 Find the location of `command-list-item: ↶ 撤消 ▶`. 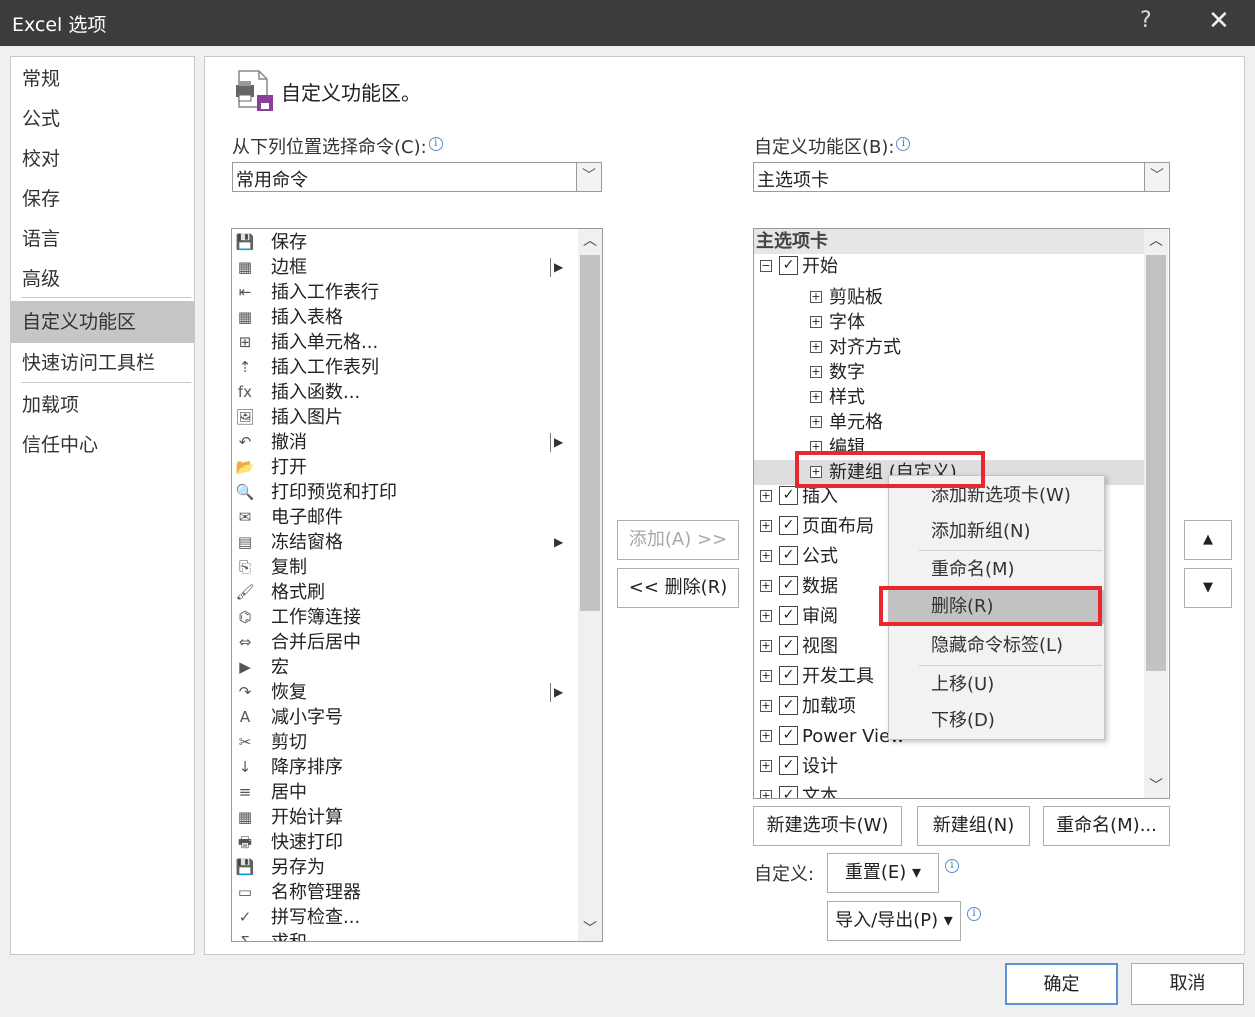

command-list-item: ↶ 撤消 ▶ is located at coordinates (404, 442).